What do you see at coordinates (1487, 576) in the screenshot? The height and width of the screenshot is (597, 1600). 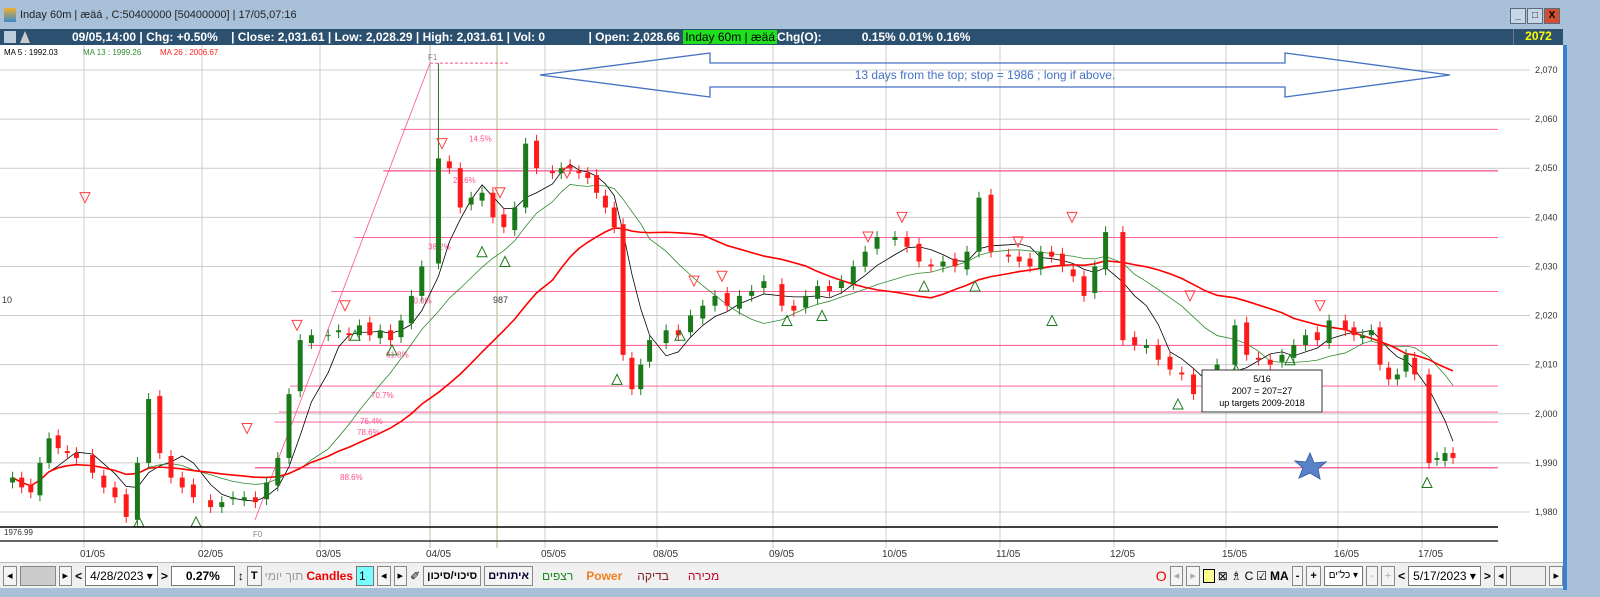 I see `next-date-button-2: >` at bounding box center [1487, 576].